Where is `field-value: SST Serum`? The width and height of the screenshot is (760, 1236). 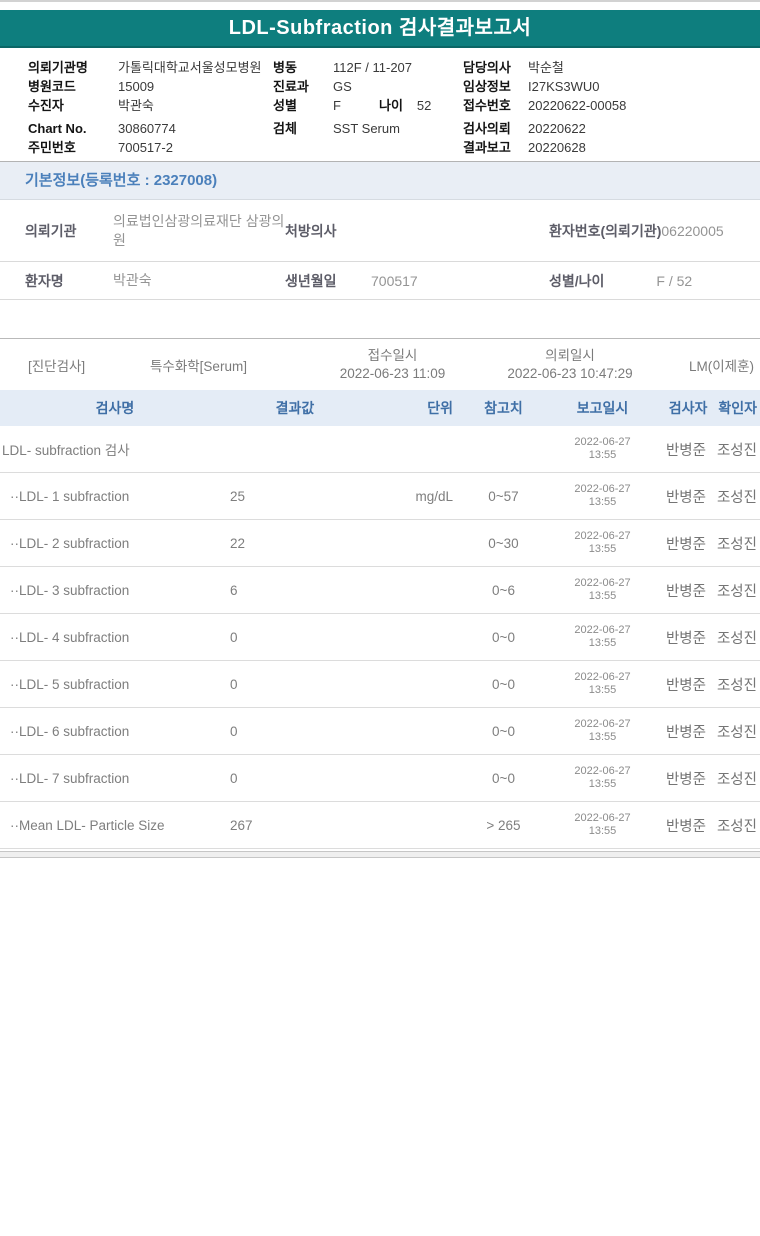 field-value: SST Serum is located at coordinates (366, 128).